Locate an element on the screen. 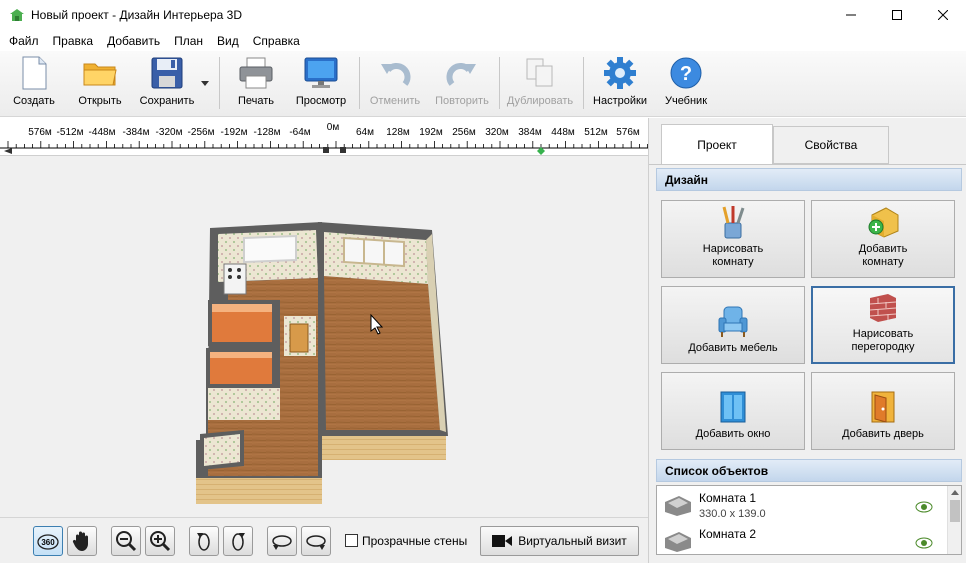 The height and width of the screenshot is (563, 966). zoom-in-button is located at coordinates (160, 541).